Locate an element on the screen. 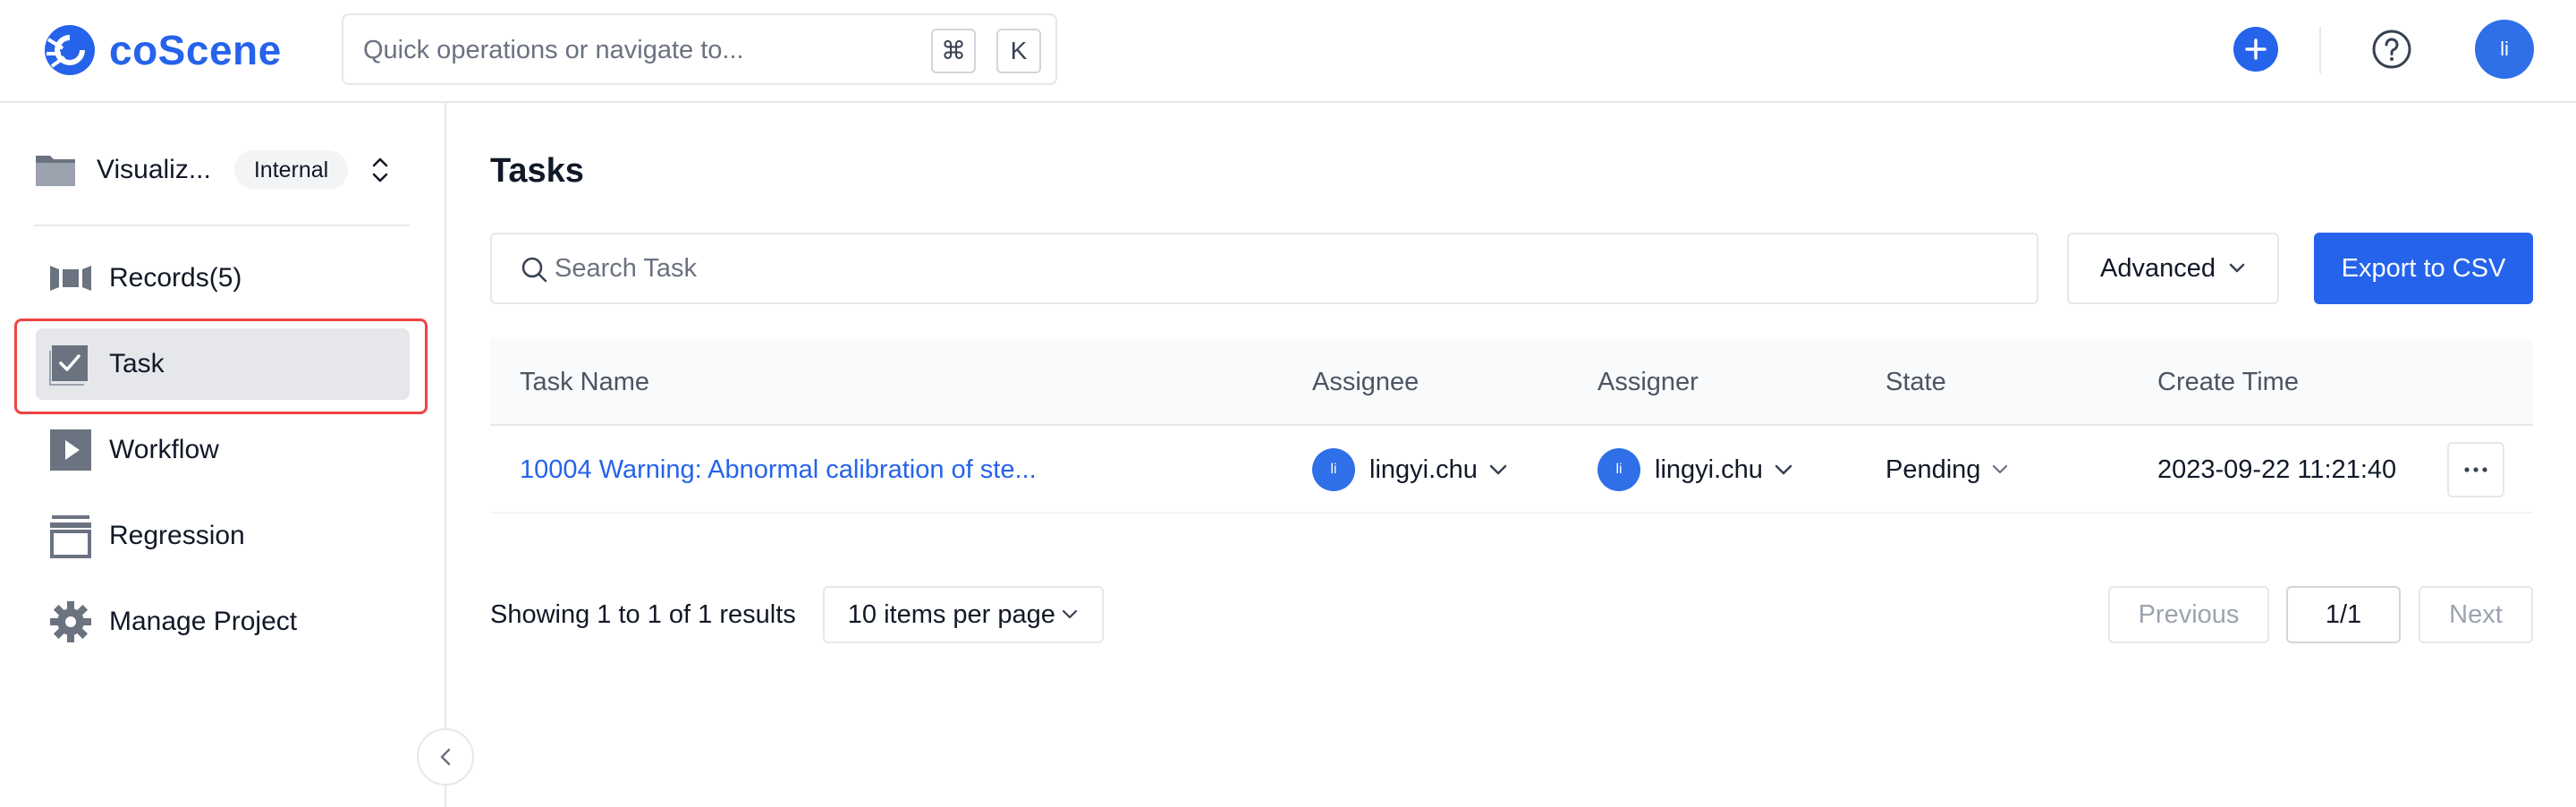 This screenshot has width=2576, height=807. showing-results-text: Showing 1 to 1 of 1 results is located at coordinates (643, 614).